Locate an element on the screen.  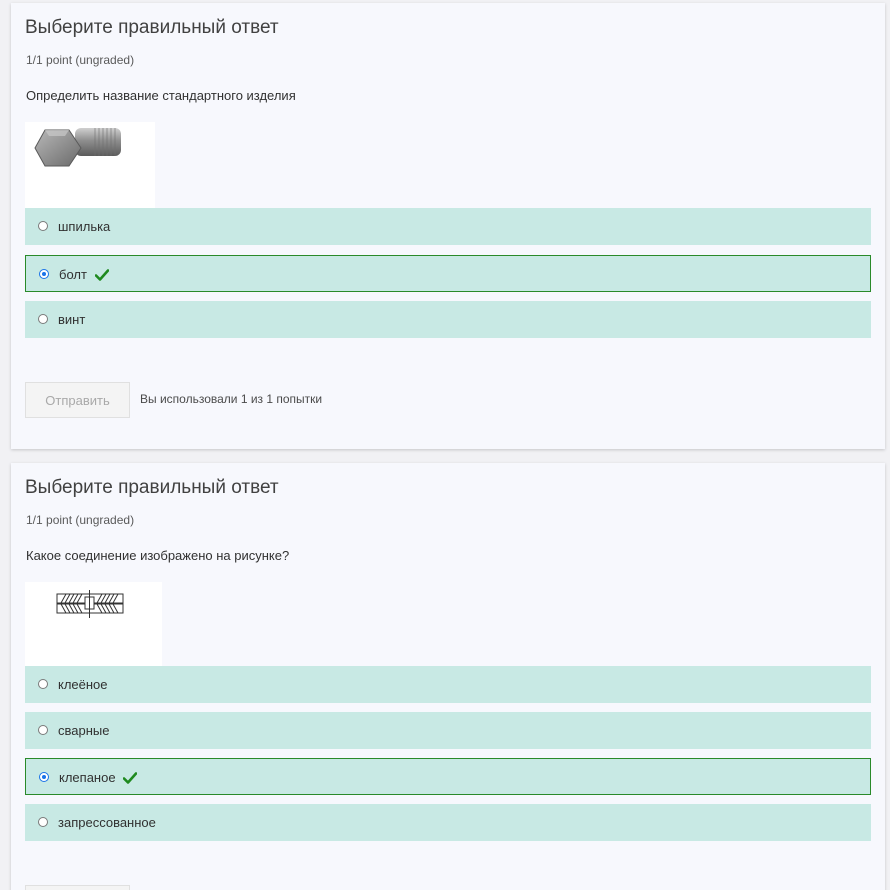
choice-klepanoe: клепаное is located at coordinates (448, 776).